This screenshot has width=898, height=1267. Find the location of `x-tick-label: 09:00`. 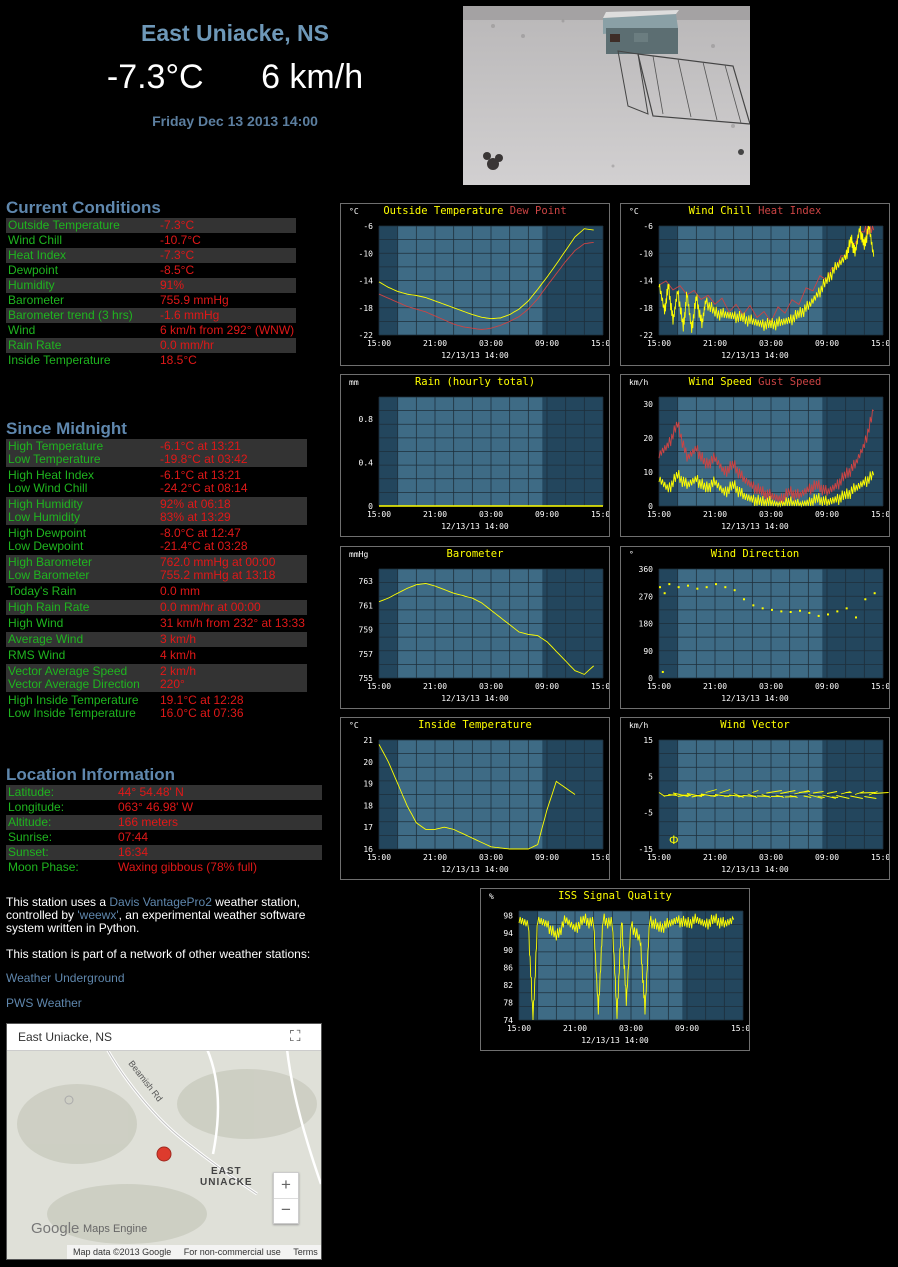

x-tick-label: 09:00 is located at coordinates (547, 514).